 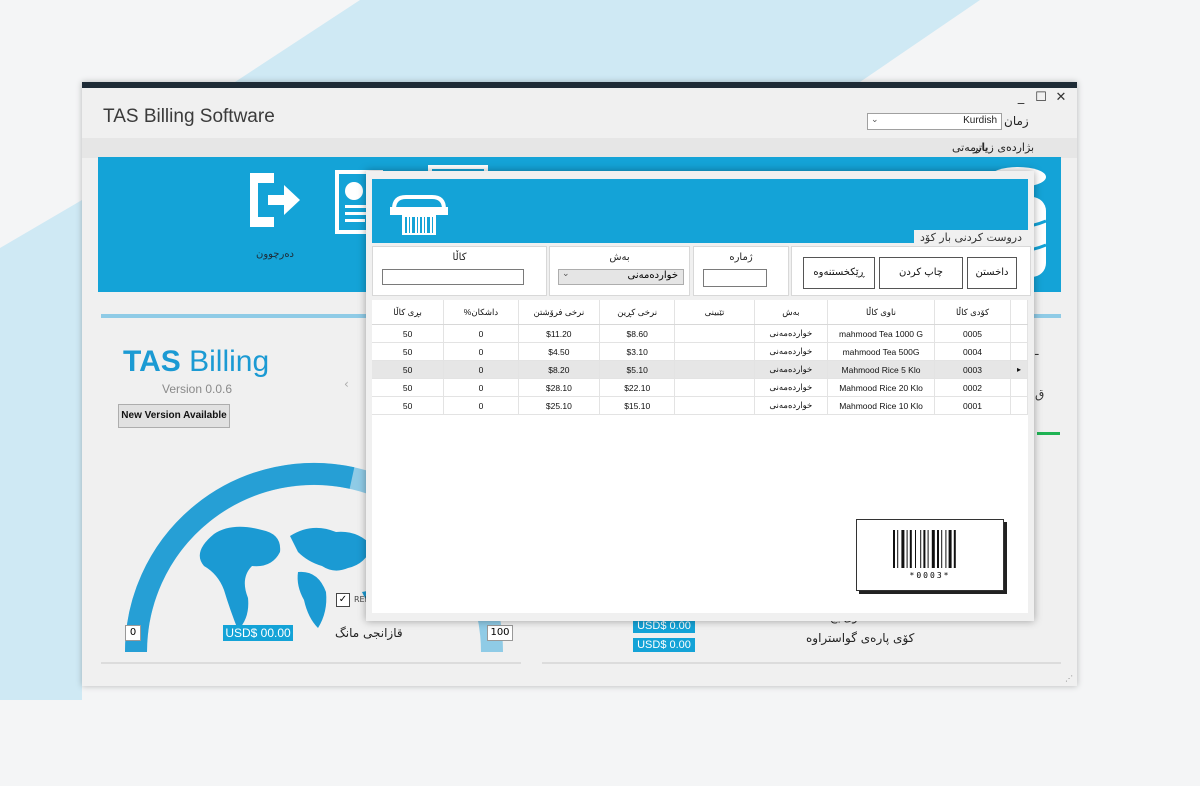 What do you see at coordinates (881, 387) in the screenshot?
I see `table-cell: Mahmood Rice 20 Klo` at bounding box center [881, 387].